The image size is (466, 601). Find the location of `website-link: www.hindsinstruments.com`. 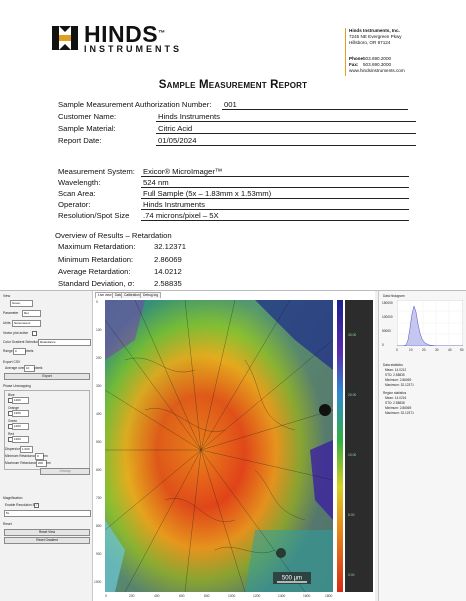

website-link: www.hindsinstruments.com is located at coordinates (377, 71).